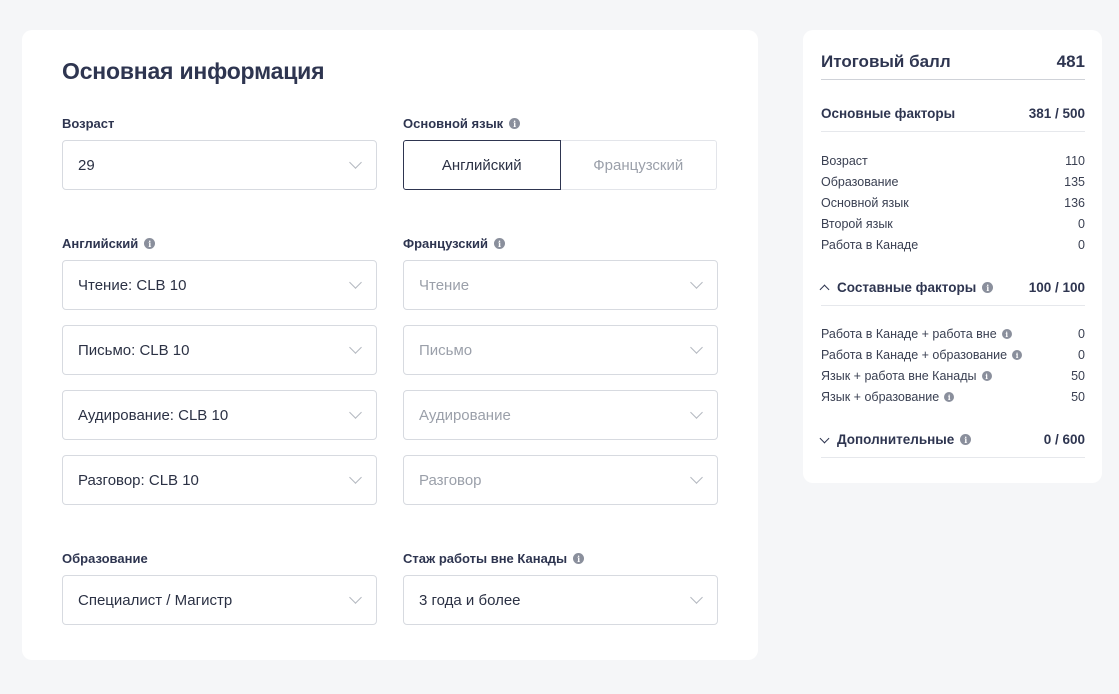 This screenshot has width=1119, height=694. What do you see at coordinates (953, 355) in the screenshot?
I see `transferability-item-row: Работа в Канаде + образование i 0` at bounding box center [953, 355].